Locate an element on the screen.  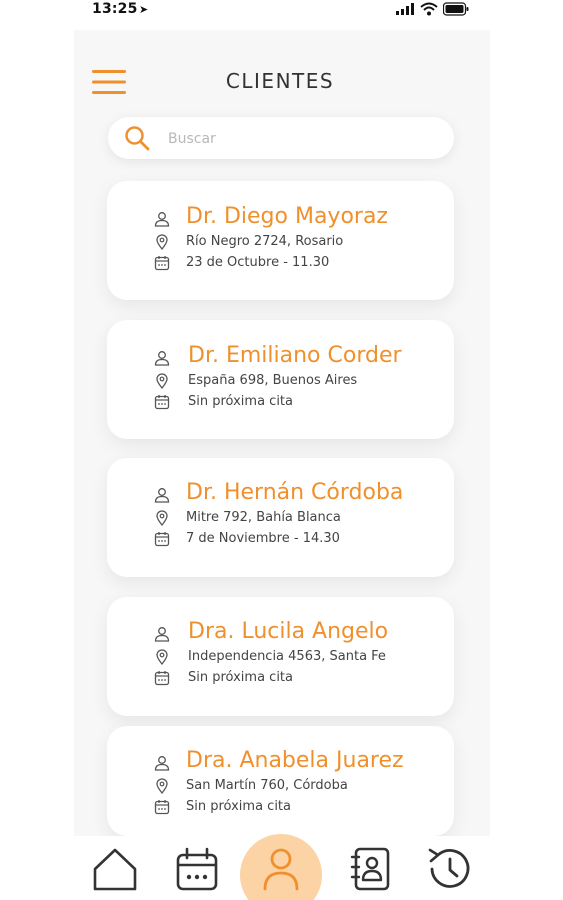
client-address: Río Negro 2724, Rosario is located at coordinates (265, 241).